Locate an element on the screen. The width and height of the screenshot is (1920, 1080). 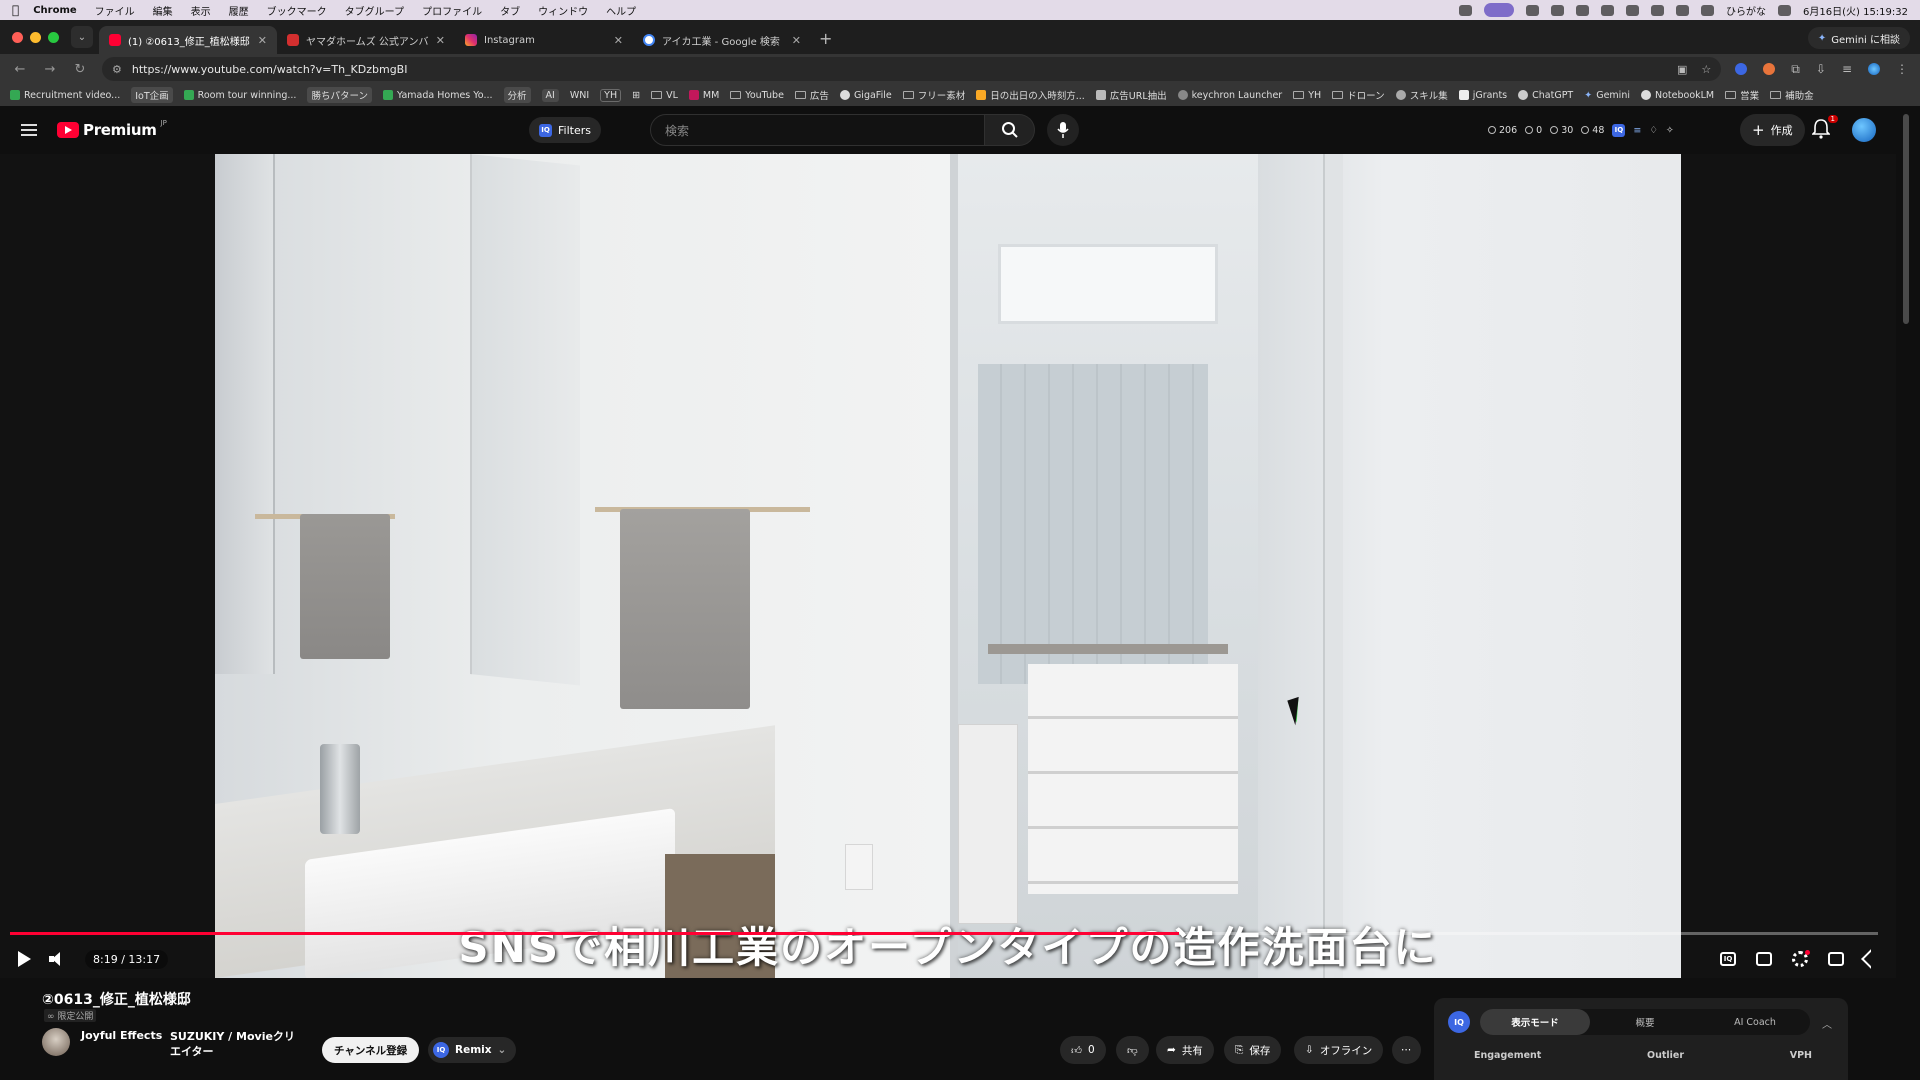
tab-search-button: ⌄ is located at coordinates (82, 37).